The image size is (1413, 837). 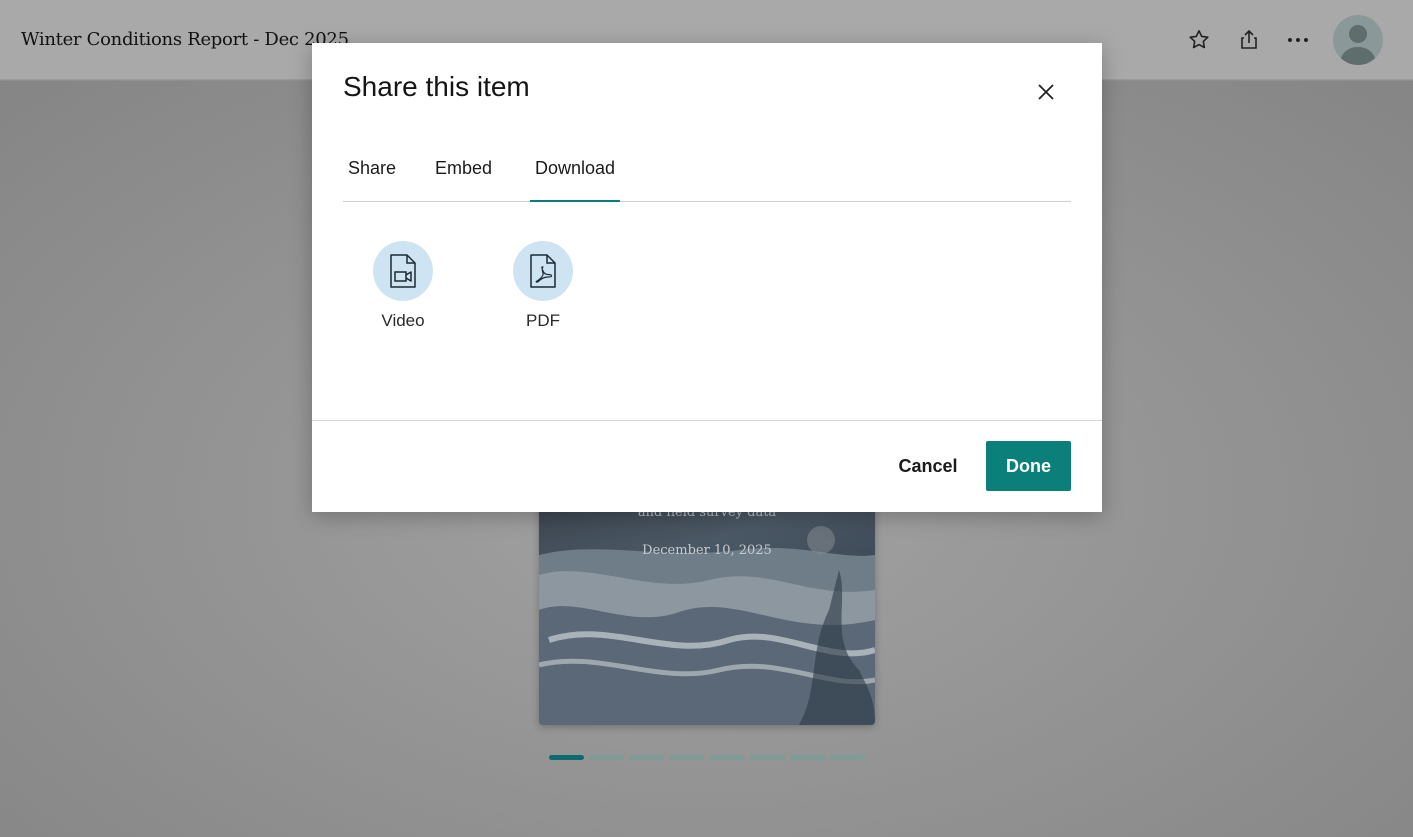 I want to click on story-card: and field survey data December 10, 2025, so click(x=707, y=612).